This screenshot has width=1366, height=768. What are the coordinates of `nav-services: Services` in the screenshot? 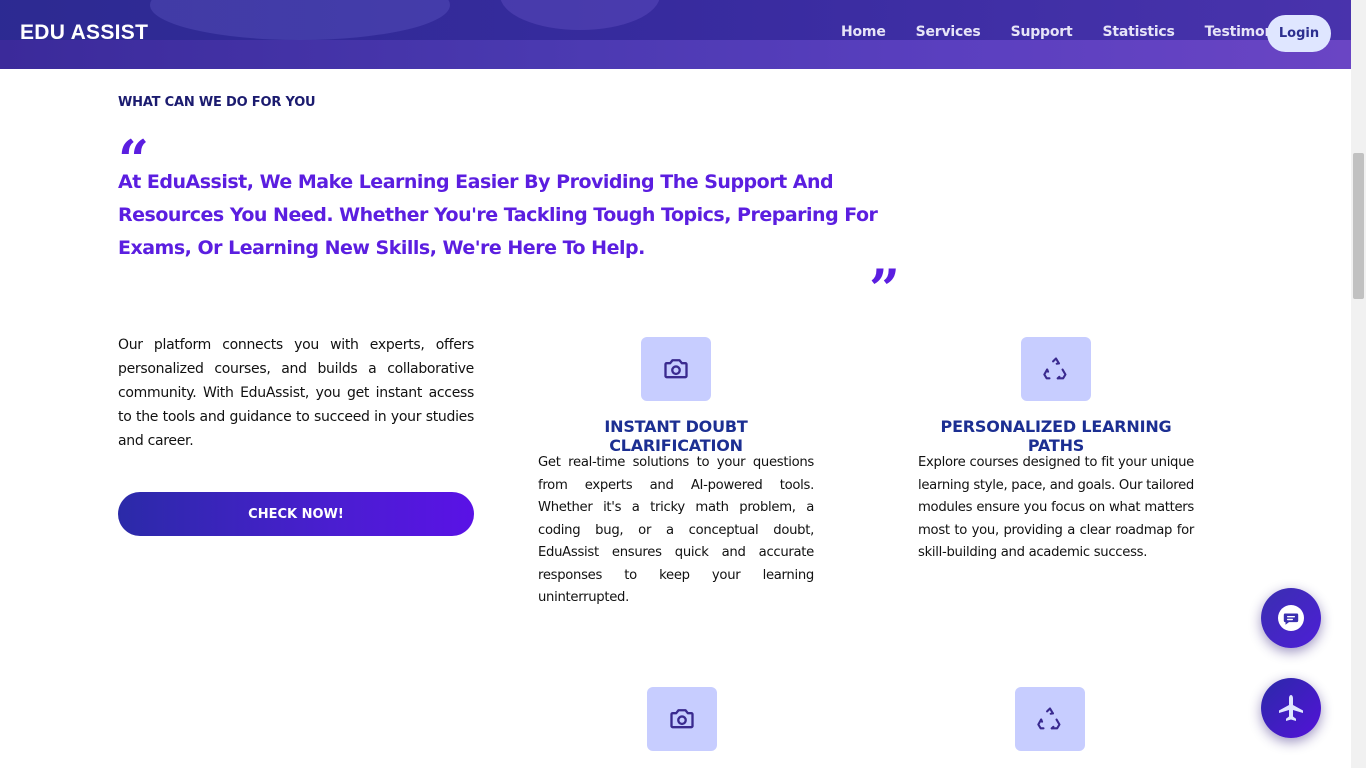 It's located at (948, 32).